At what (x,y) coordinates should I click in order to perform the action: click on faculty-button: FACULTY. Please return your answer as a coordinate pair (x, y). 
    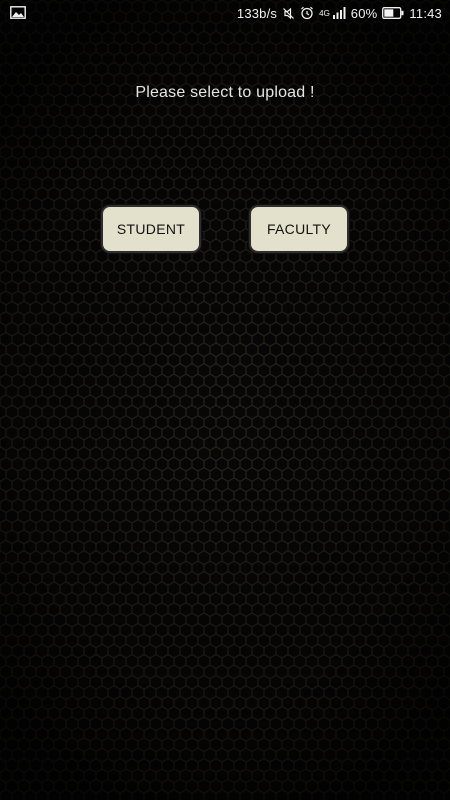
    Looking at the image, I should click on (299, 229).